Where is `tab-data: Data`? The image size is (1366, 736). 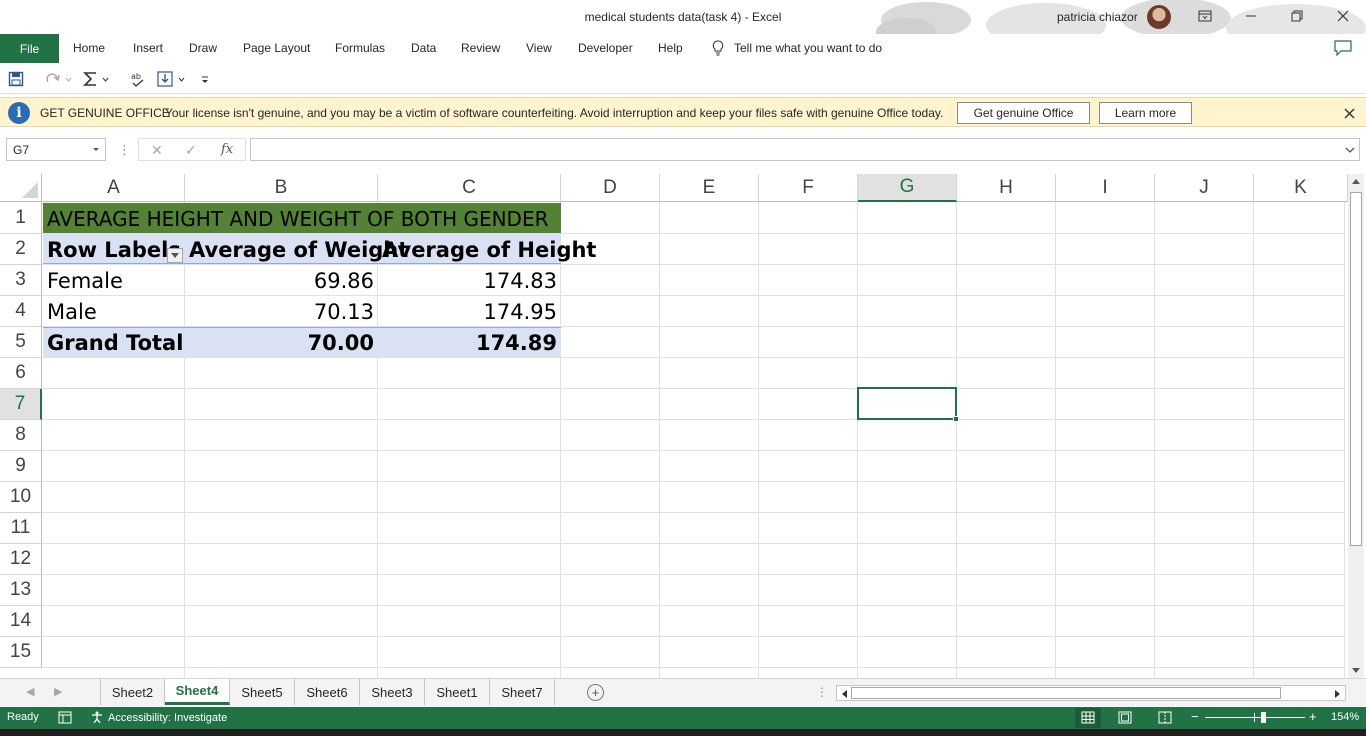
tab-data: Data is located at coordinates (423, 48).